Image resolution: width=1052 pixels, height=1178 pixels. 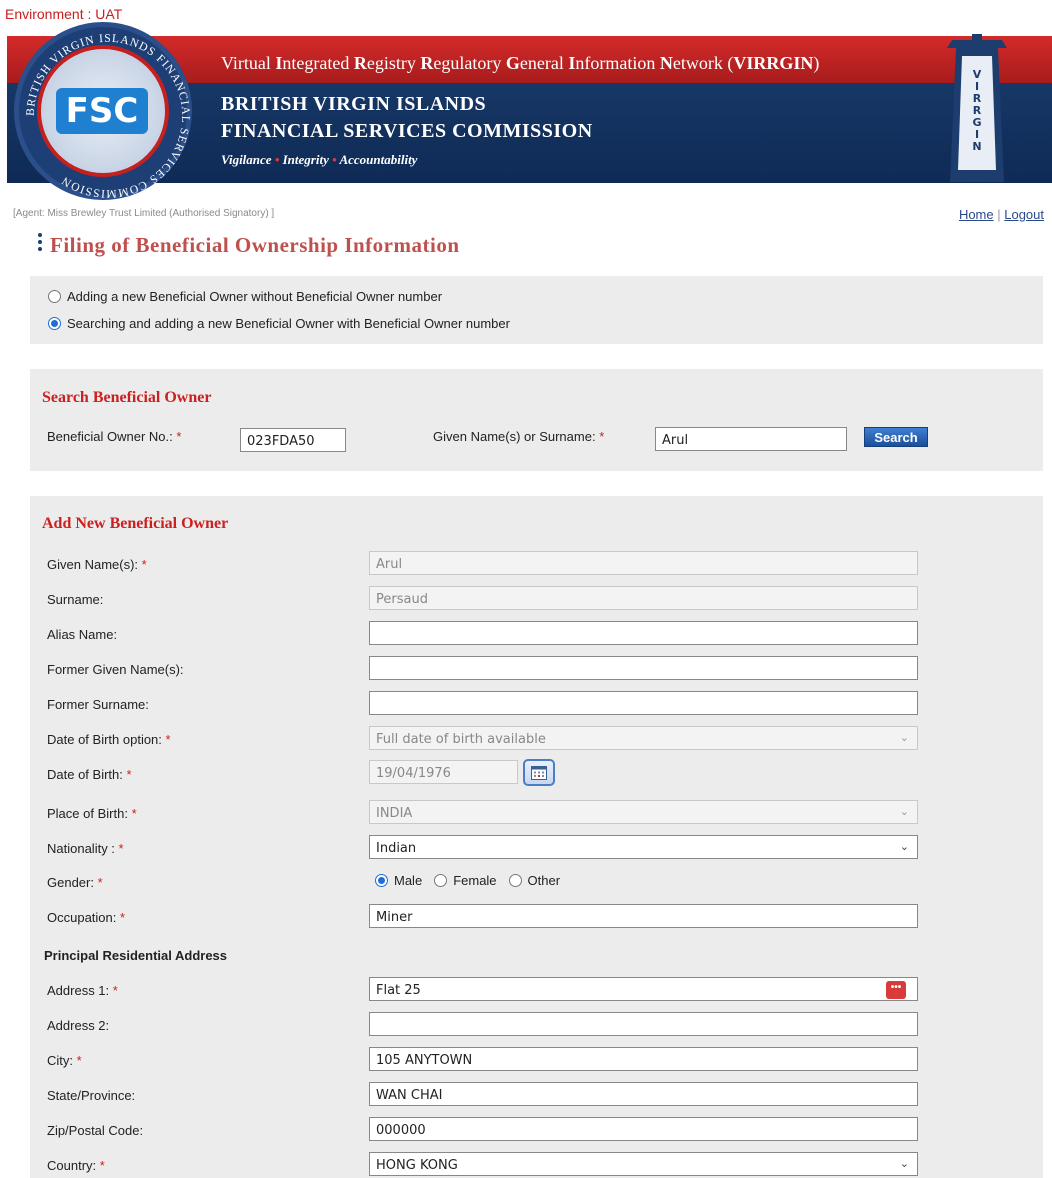 I want to click on state-label: State/Province:, so click(x=91, y=1095).